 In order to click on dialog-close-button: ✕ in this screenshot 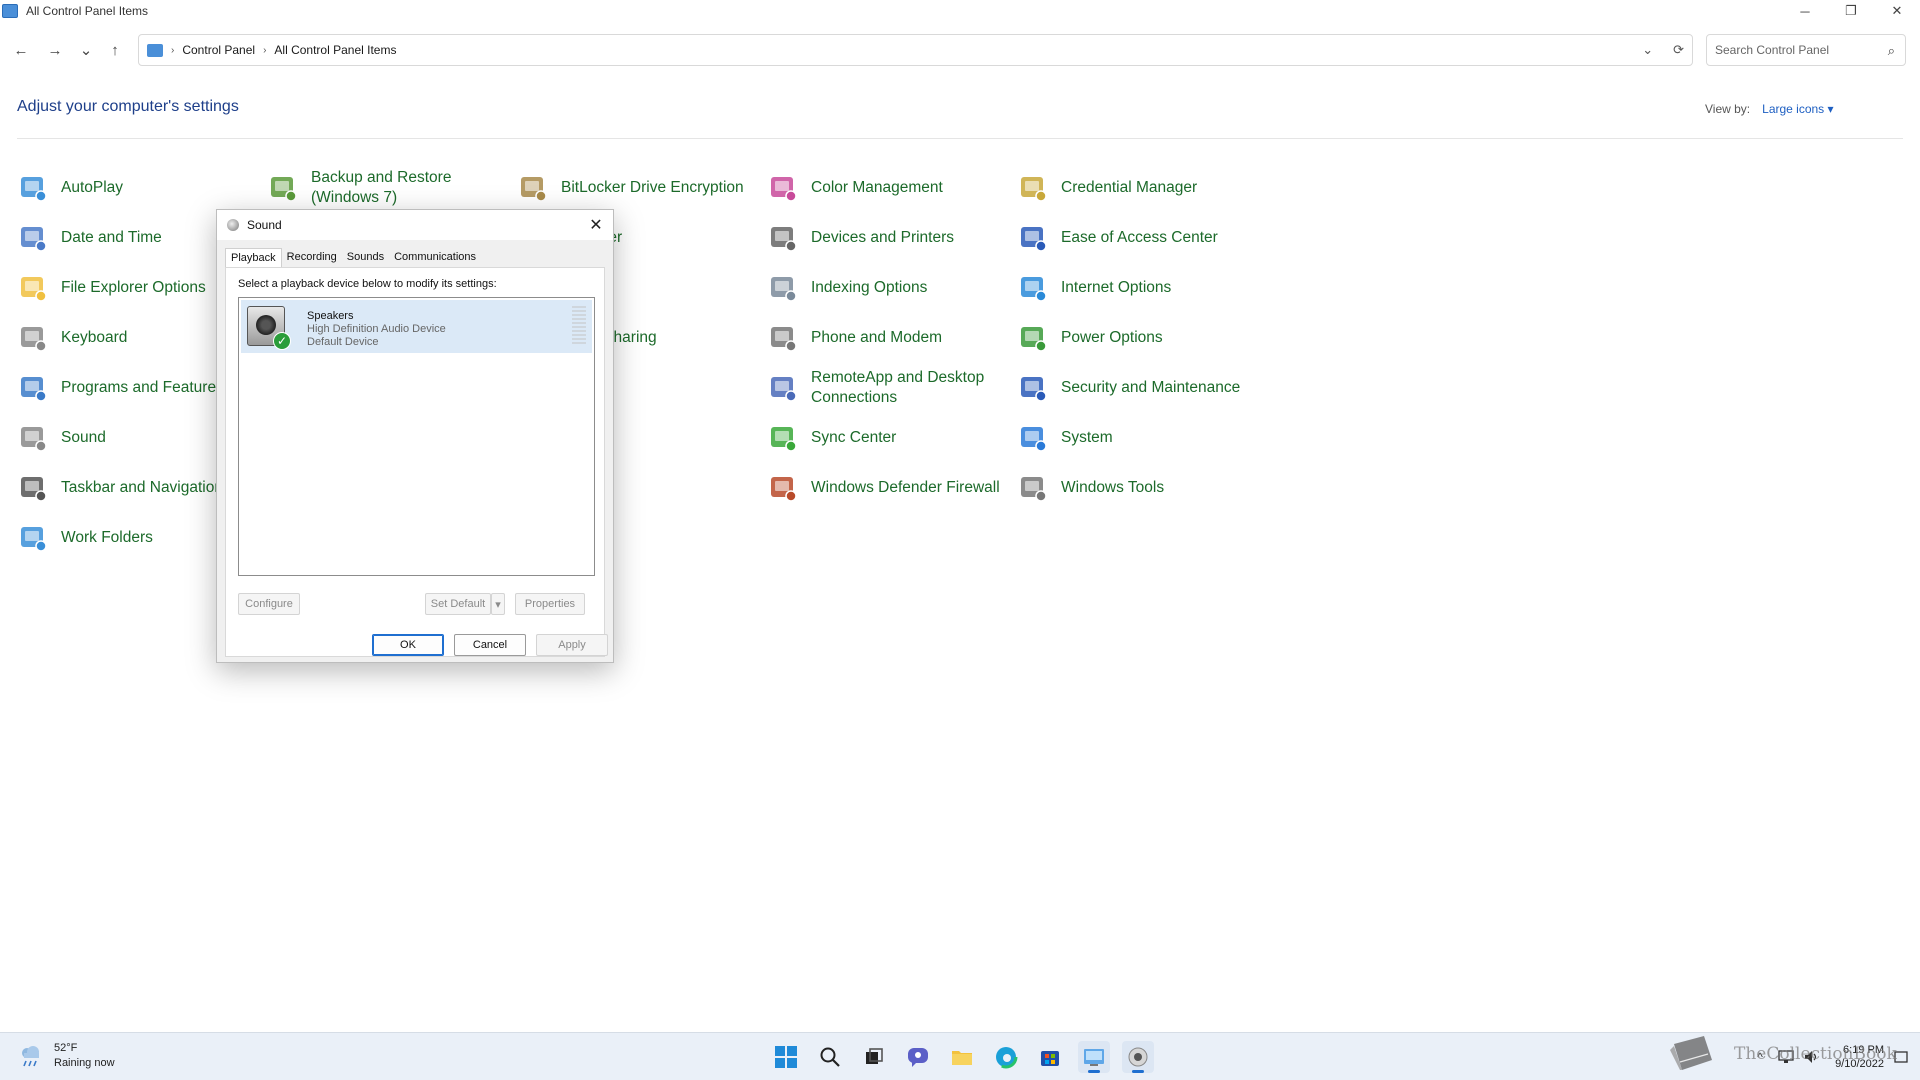, I will do `click(596, 225)`.